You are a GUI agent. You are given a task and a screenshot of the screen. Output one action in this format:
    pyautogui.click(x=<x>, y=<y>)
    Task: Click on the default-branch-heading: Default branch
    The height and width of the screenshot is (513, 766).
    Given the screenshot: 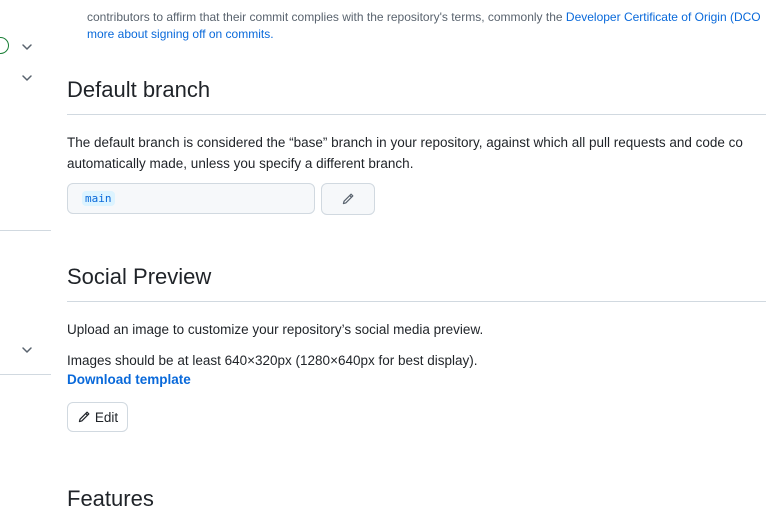 What is the action you would take?
    pyautogui.click(x=139, y=89)
    